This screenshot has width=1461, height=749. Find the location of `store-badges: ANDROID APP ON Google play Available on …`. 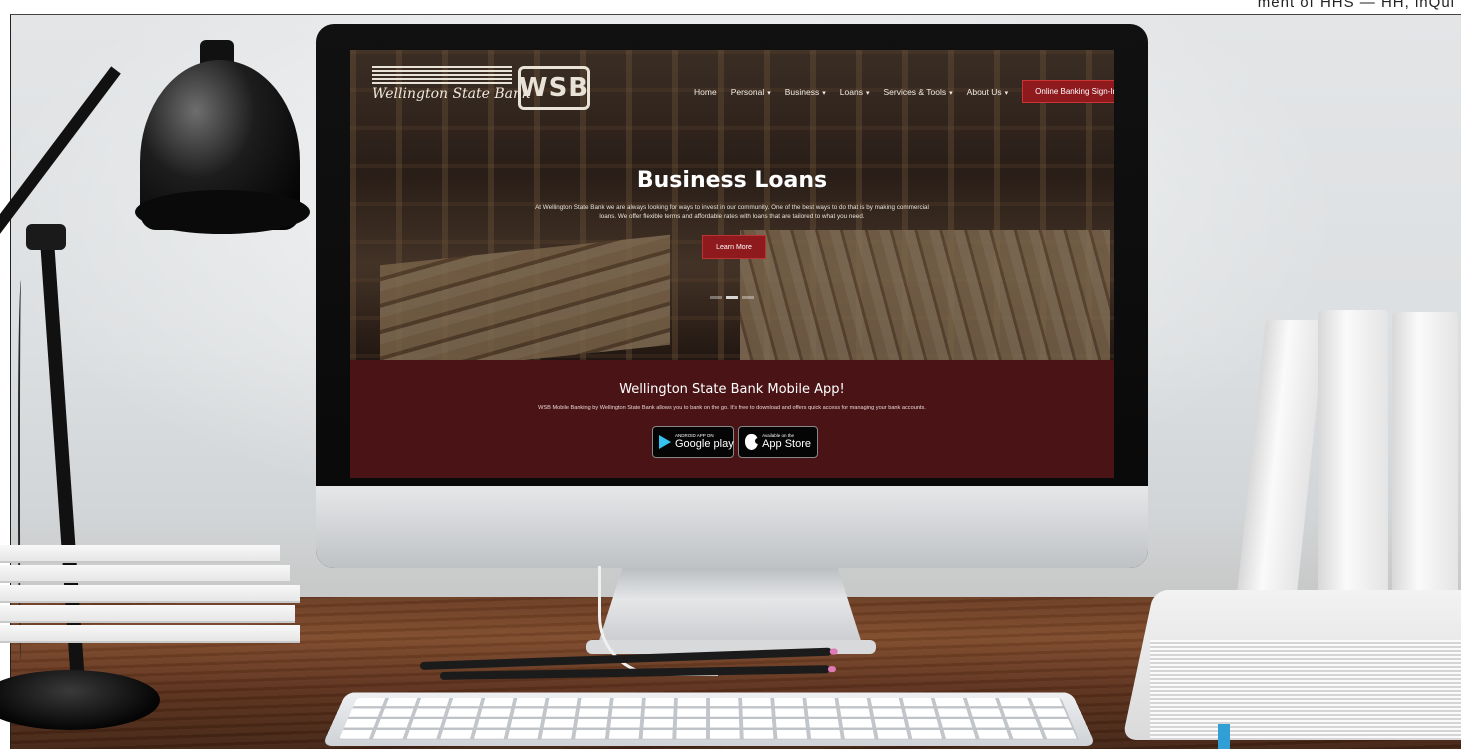

store-badges: ANDROID APP ON Google play Available on … is located at coordinates (735, 442).